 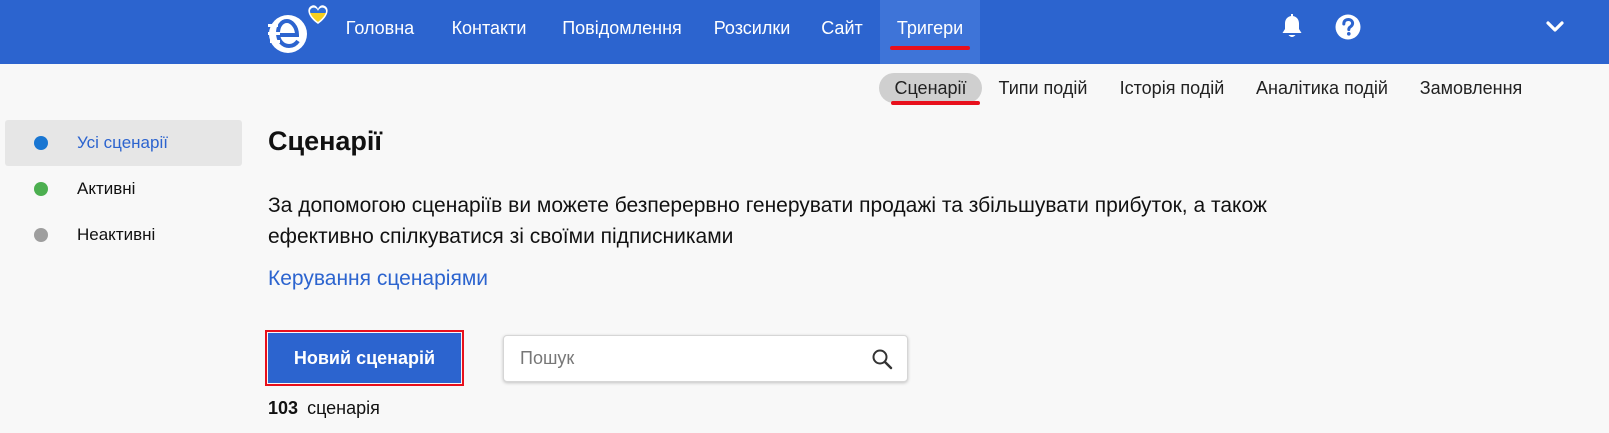 I want to click on nav-contacts-label: Контакти, so click(x=489, y=28).